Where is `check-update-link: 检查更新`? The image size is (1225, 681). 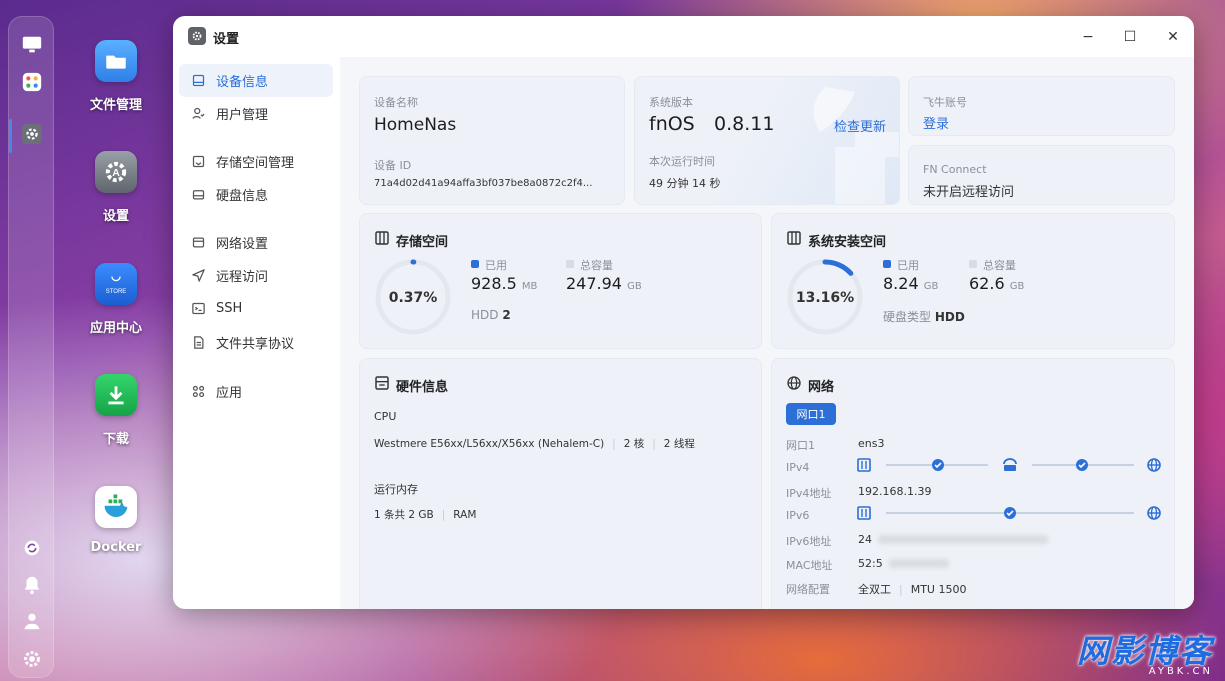
check-update-link: 检查更新 is located at coordinates (860, 125).